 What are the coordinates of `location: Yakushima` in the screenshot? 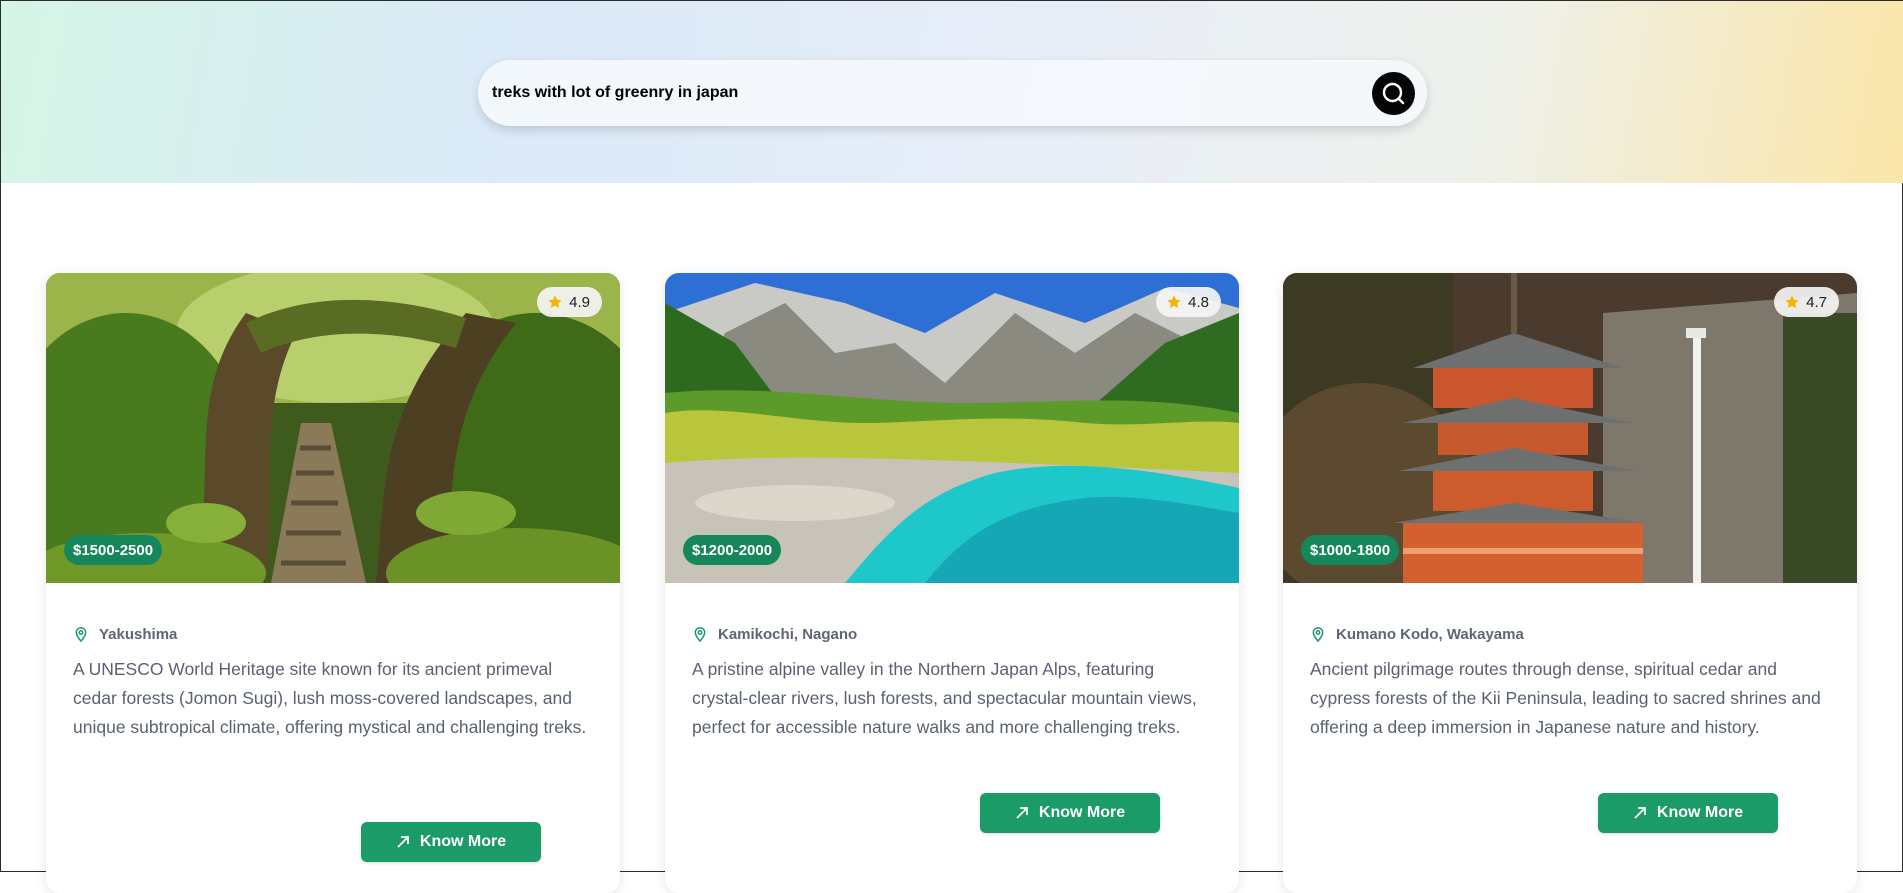 It's located at (125, 634).